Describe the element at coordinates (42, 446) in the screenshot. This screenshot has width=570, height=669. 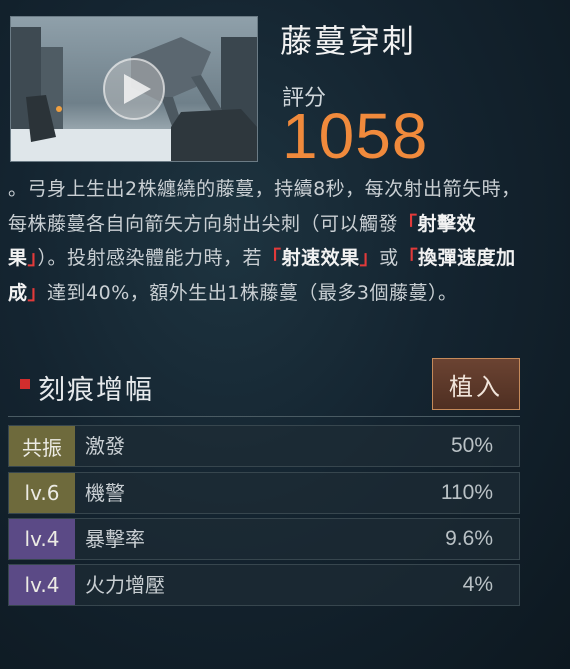
I see `stat-badge: 共振` at that location.